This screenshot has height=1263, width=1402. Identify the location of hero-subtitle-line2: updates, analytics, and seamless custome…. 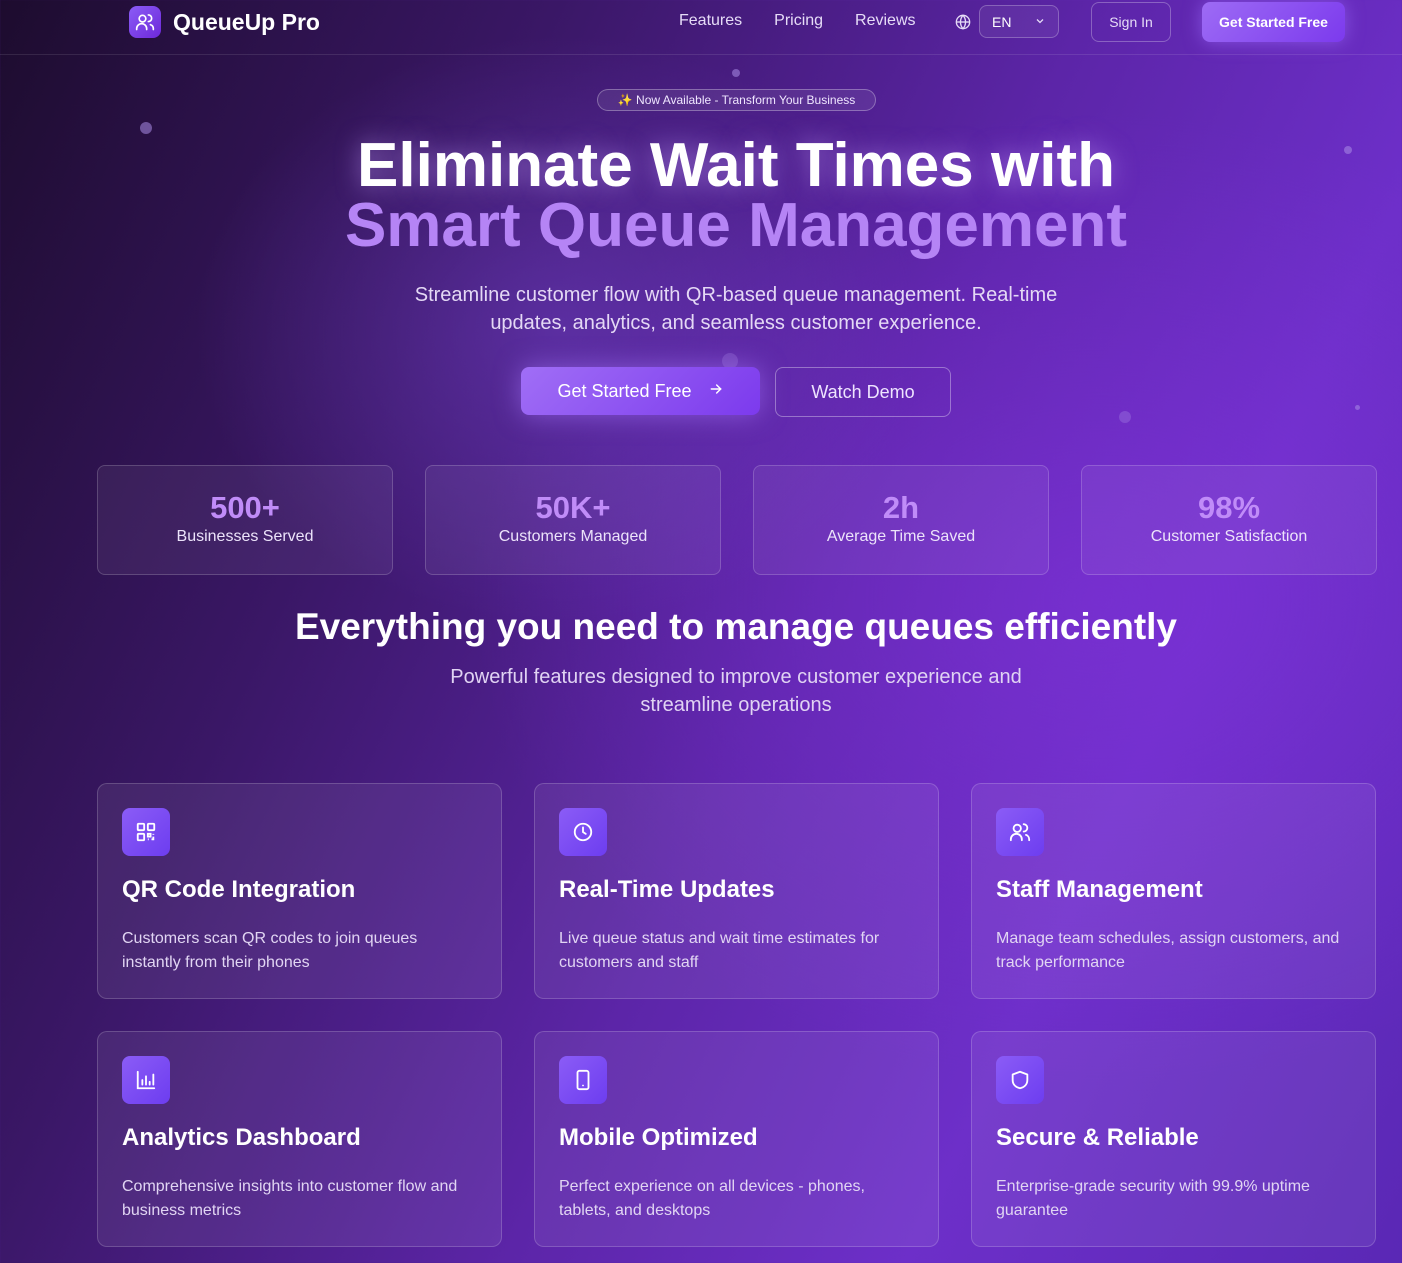
(736, 323).